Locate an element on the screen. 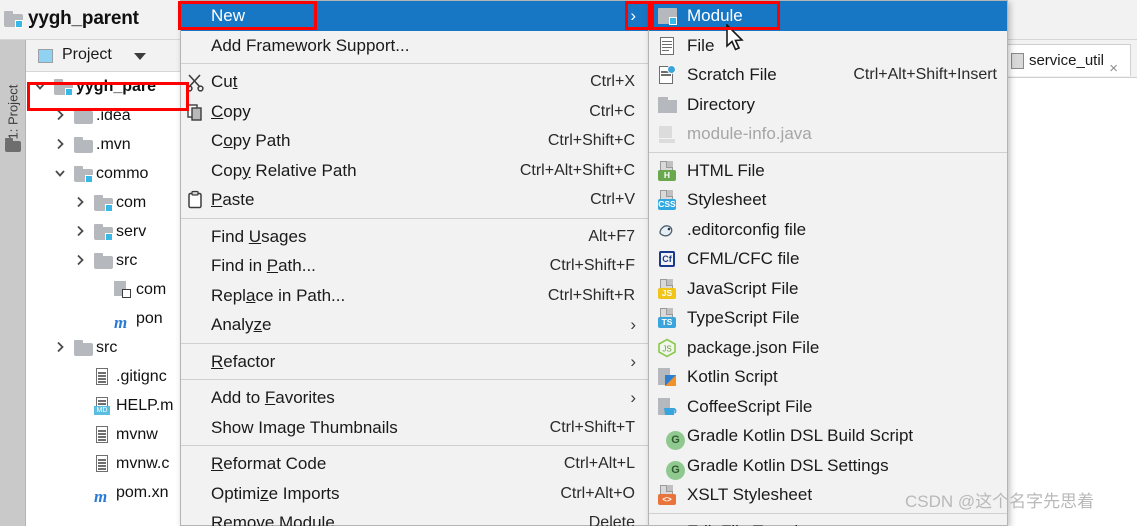 This screenshot has width=1137, height=526. menu-item-shortcut: Ctrl+Alt+L is located at coordinates (599, 463).